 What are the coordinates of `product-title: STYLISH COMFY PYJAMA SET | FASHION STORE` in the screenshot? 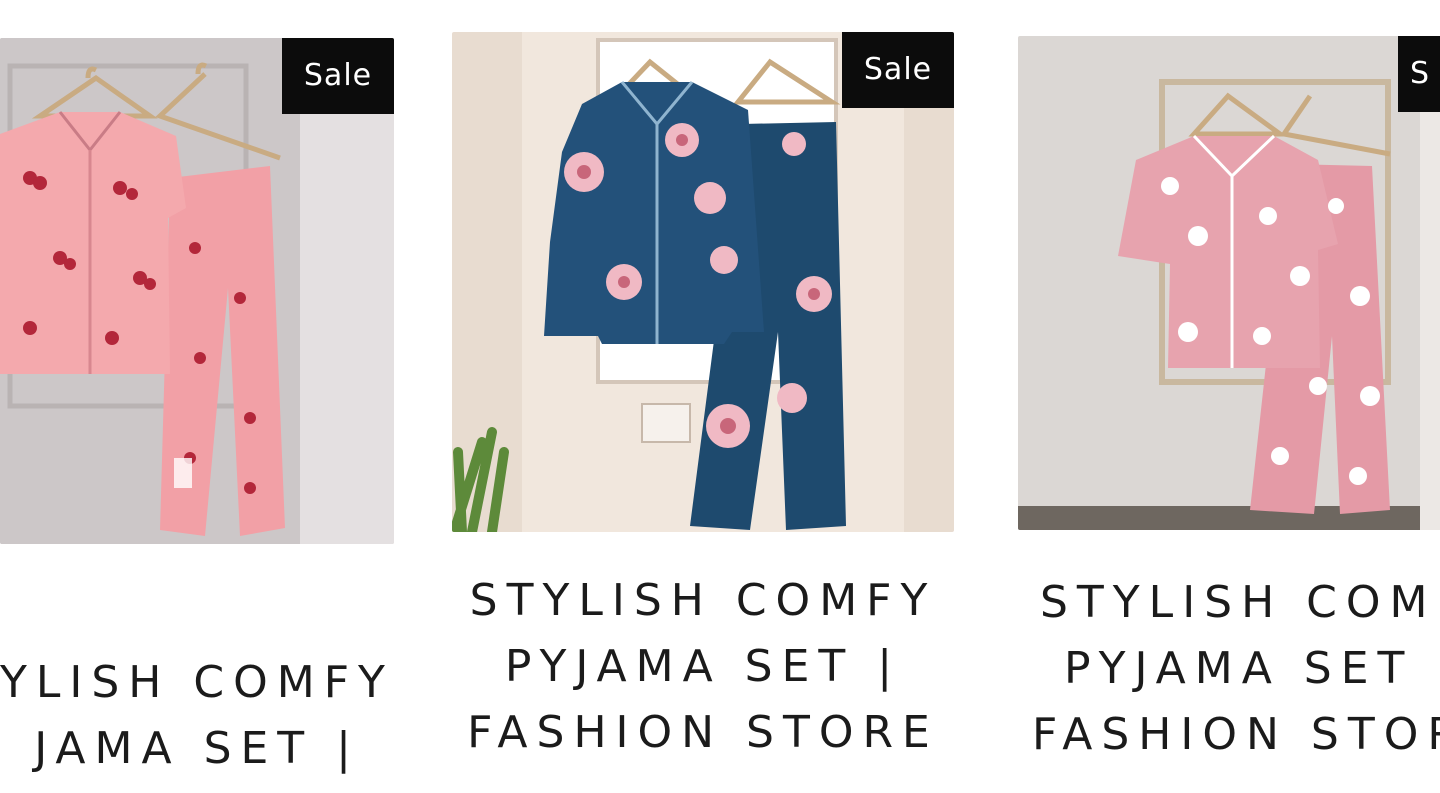 It's located at (703, 667).